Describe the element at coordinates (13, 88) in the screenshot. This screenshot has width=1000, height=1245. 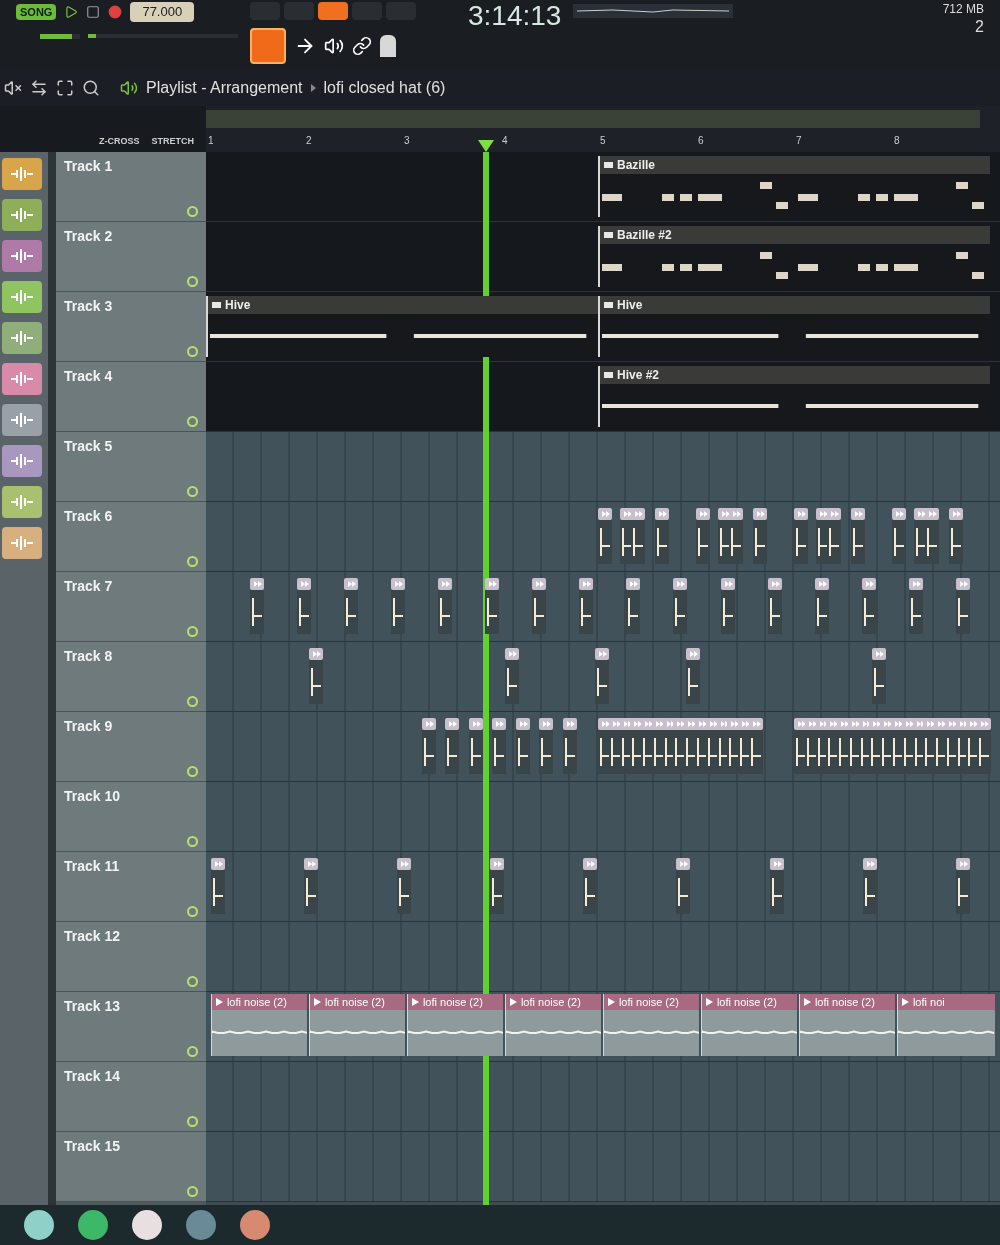
I see `mute-icon` at that location.